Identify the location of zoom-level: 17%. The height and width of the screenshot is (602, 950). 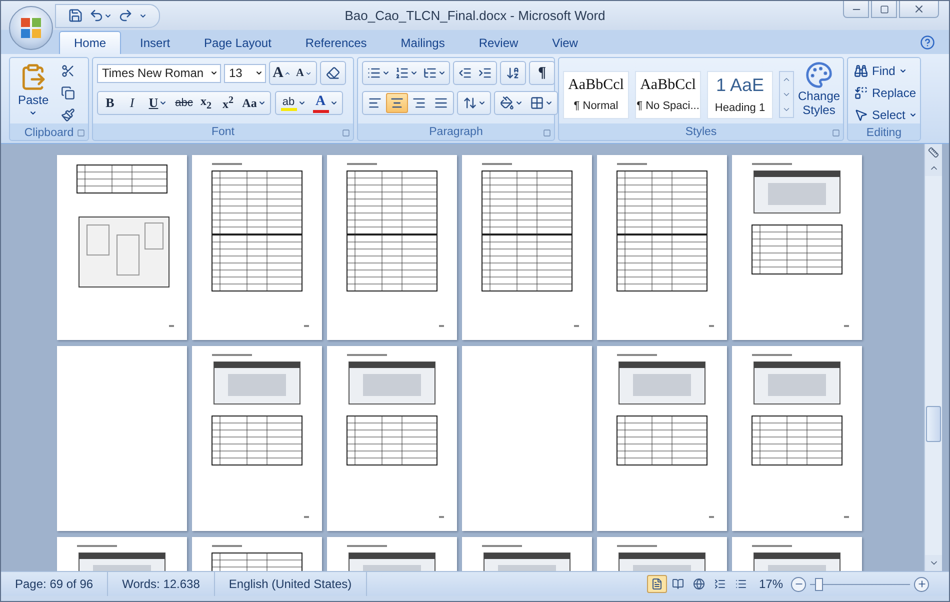
(770, 584).